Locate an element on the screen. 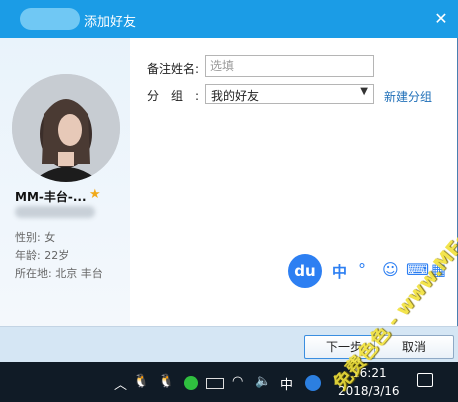 The width and height of the screenshot is (458, 402). wifi-icon: ◠ is located at coordinates (237, 381).